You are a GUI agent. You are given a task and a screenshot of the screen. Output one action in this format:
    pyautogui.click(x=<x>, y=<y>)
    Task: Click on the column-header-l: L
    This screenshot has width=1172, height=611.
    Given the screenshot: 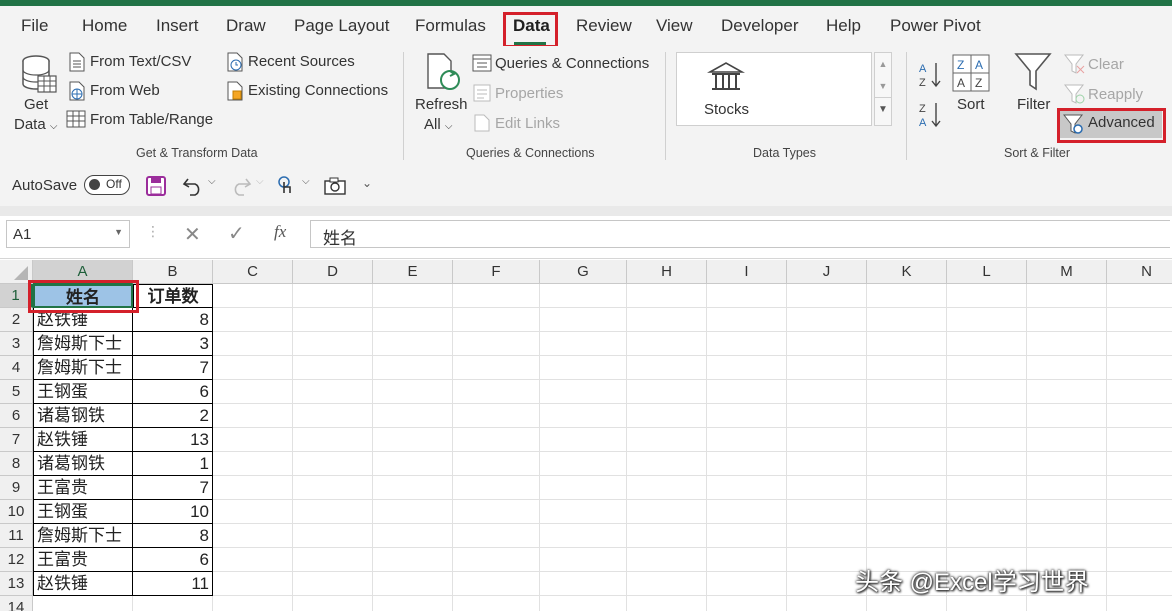 What is the action you would take?
    pyautogui.click(x=987, y=272)
    